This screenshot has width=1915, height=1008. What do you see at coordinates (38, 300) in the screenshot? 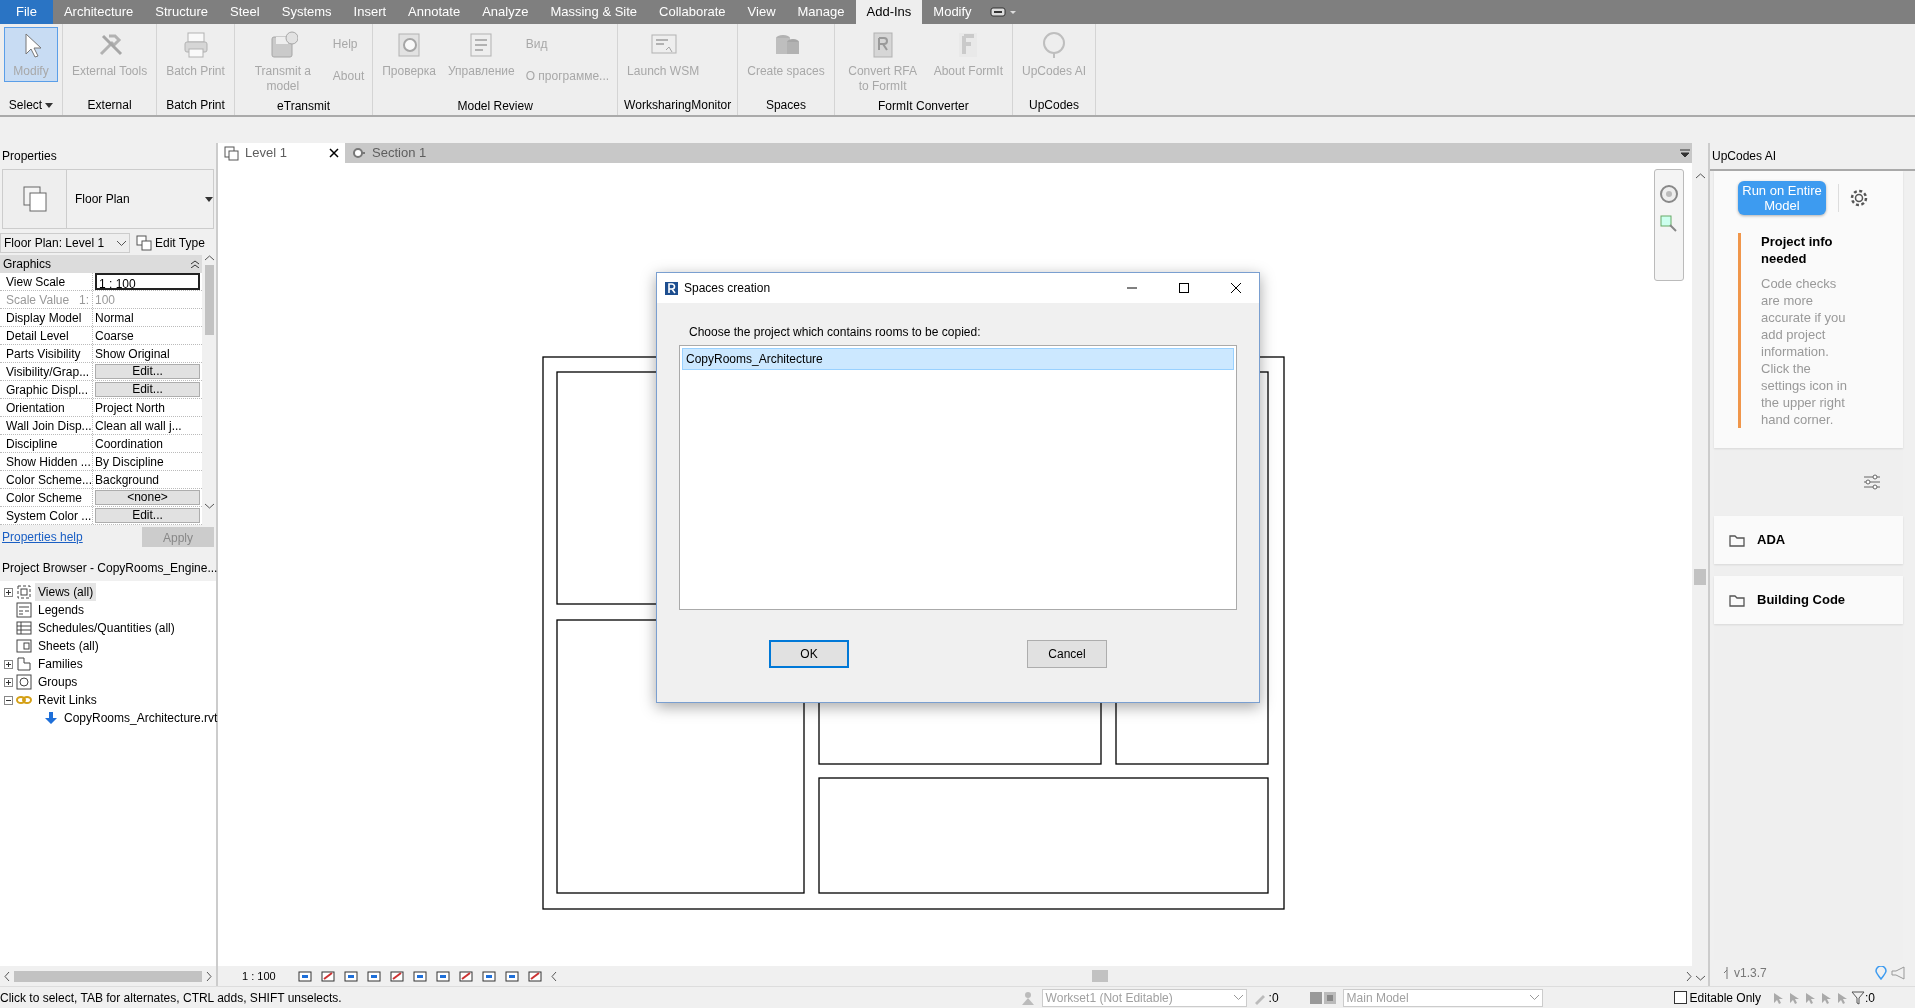
I see `property-name: Scale Value` at bounding box center [38, 300].